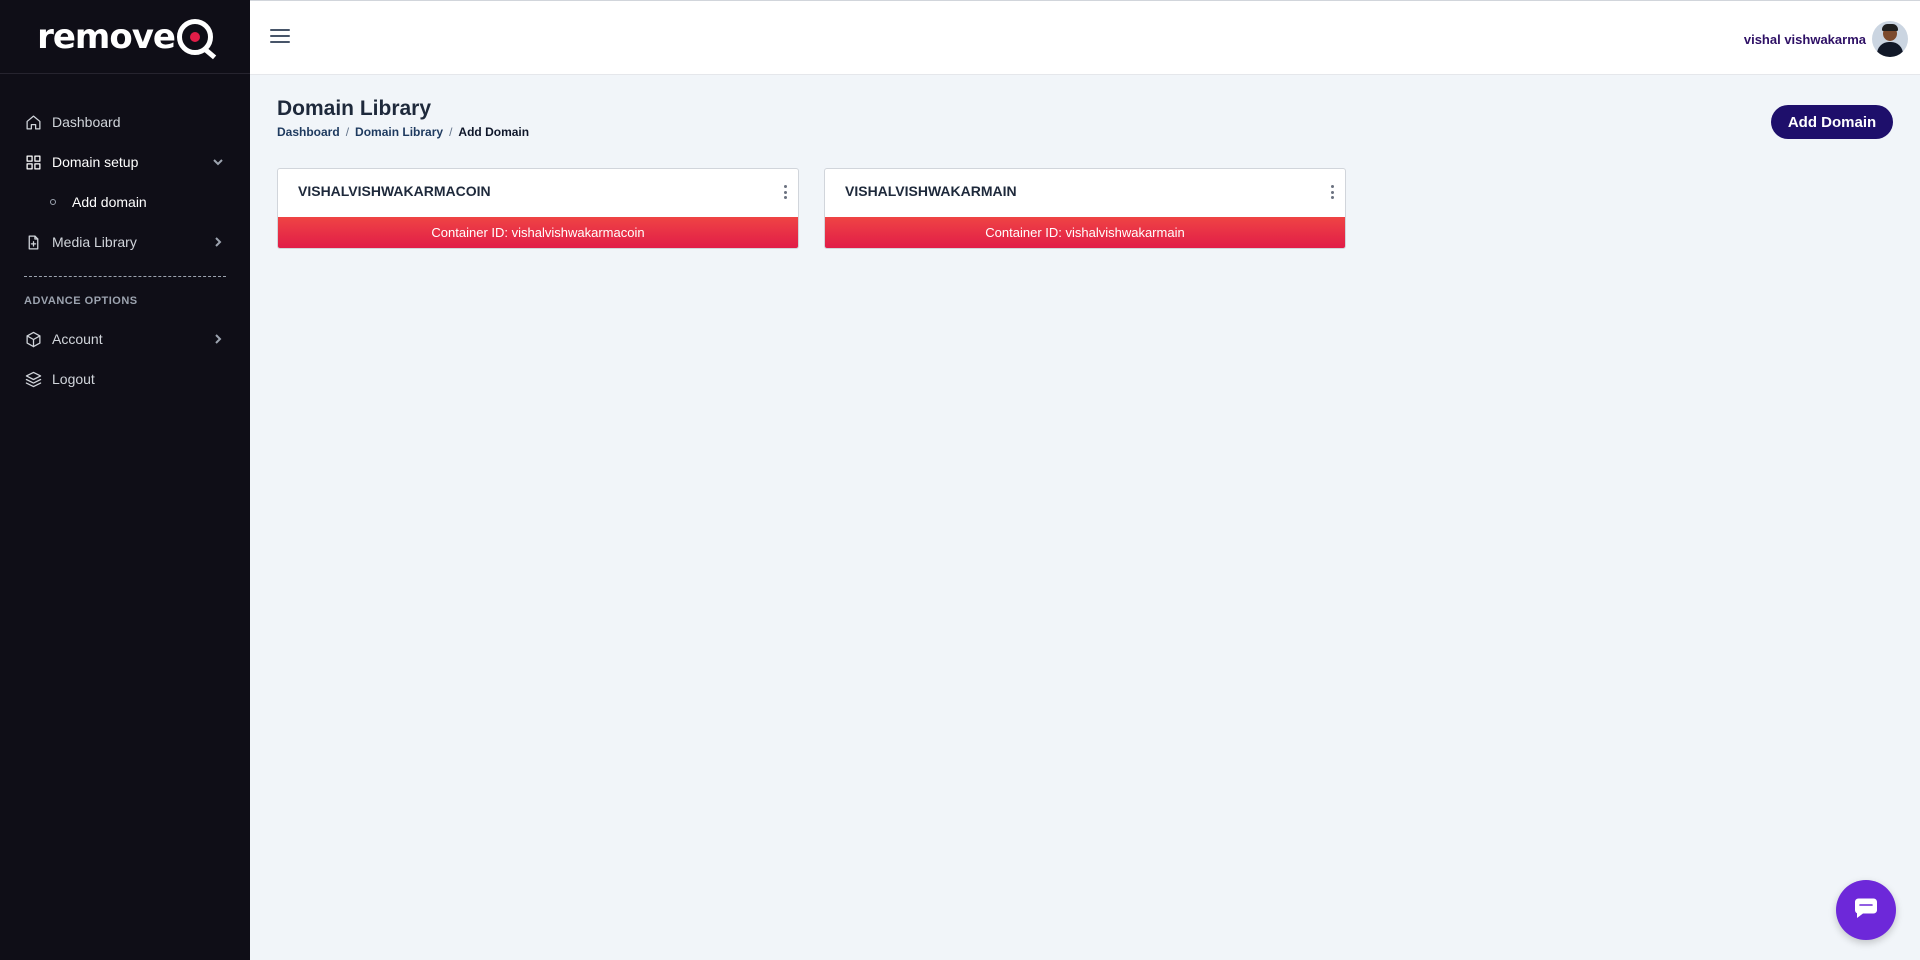 Image resolution: width=1920 pixels, height=960 pixels. I want to click on chat-launcher-button, so click(1866, 910).